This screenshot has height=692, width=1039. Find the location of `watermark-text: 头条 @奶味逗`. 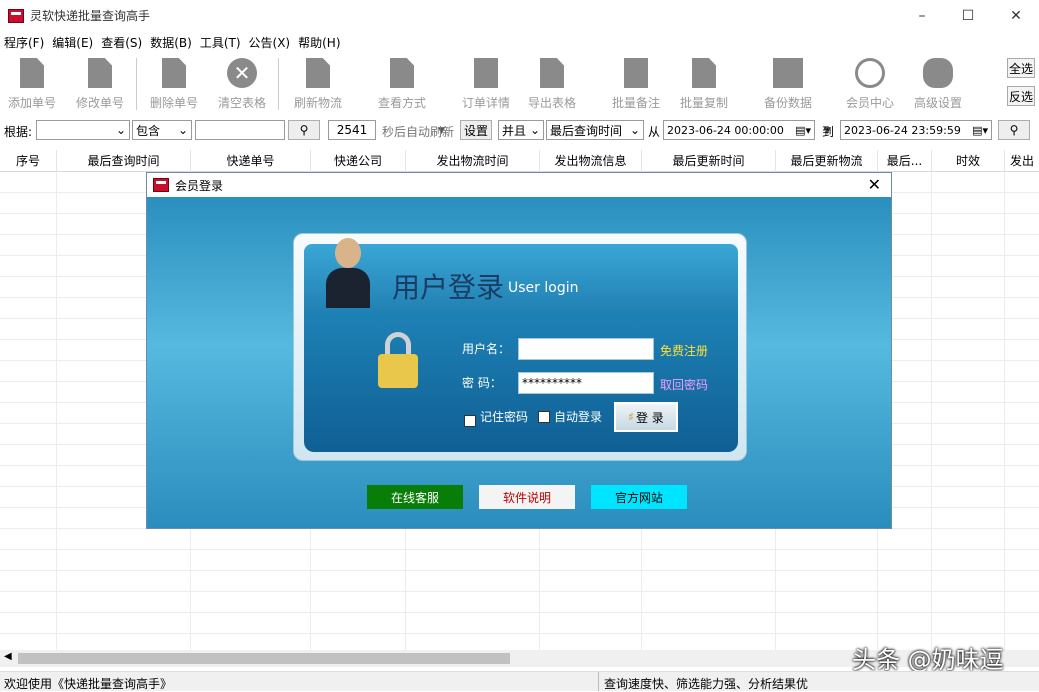

watermark-text: 头条 @奶味逗 is located at coordinates (928, 660).